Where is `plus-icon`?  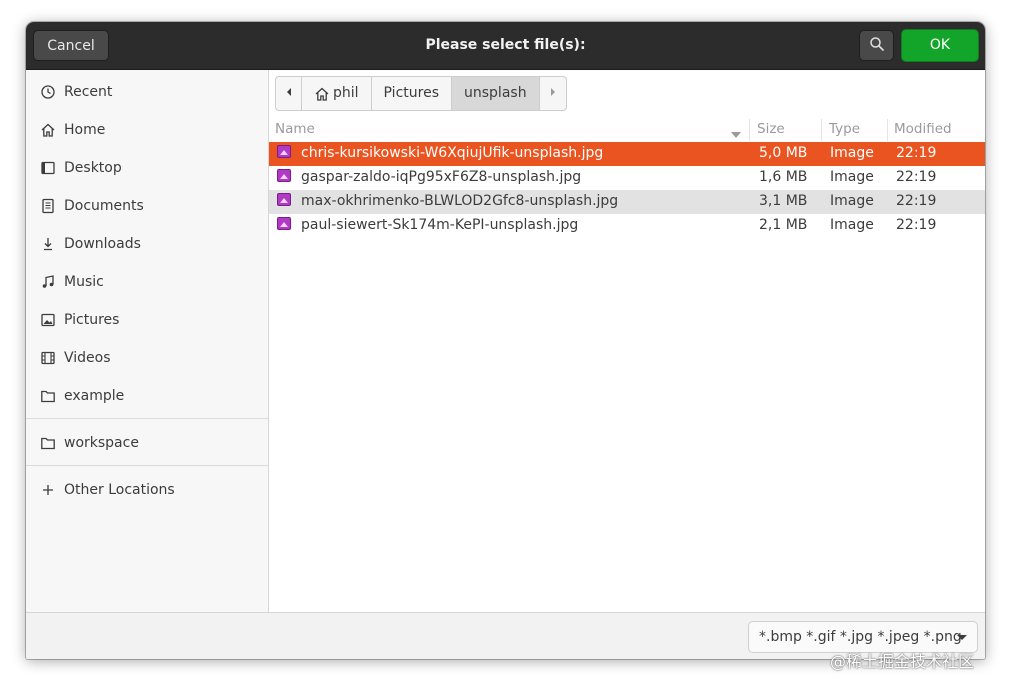
plus-icon is located at coordinates (48, 490).